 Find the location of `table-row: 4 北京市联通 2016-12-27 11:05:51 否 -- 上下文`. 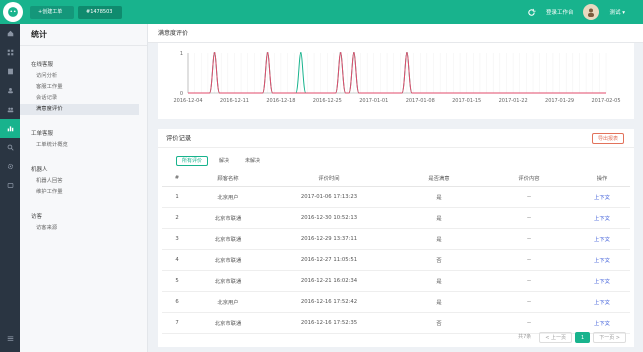

table-row: 4 北京市联通 2016-12-27 11:05:51 否 -- 上下文 is located at coordinates (396, 260).